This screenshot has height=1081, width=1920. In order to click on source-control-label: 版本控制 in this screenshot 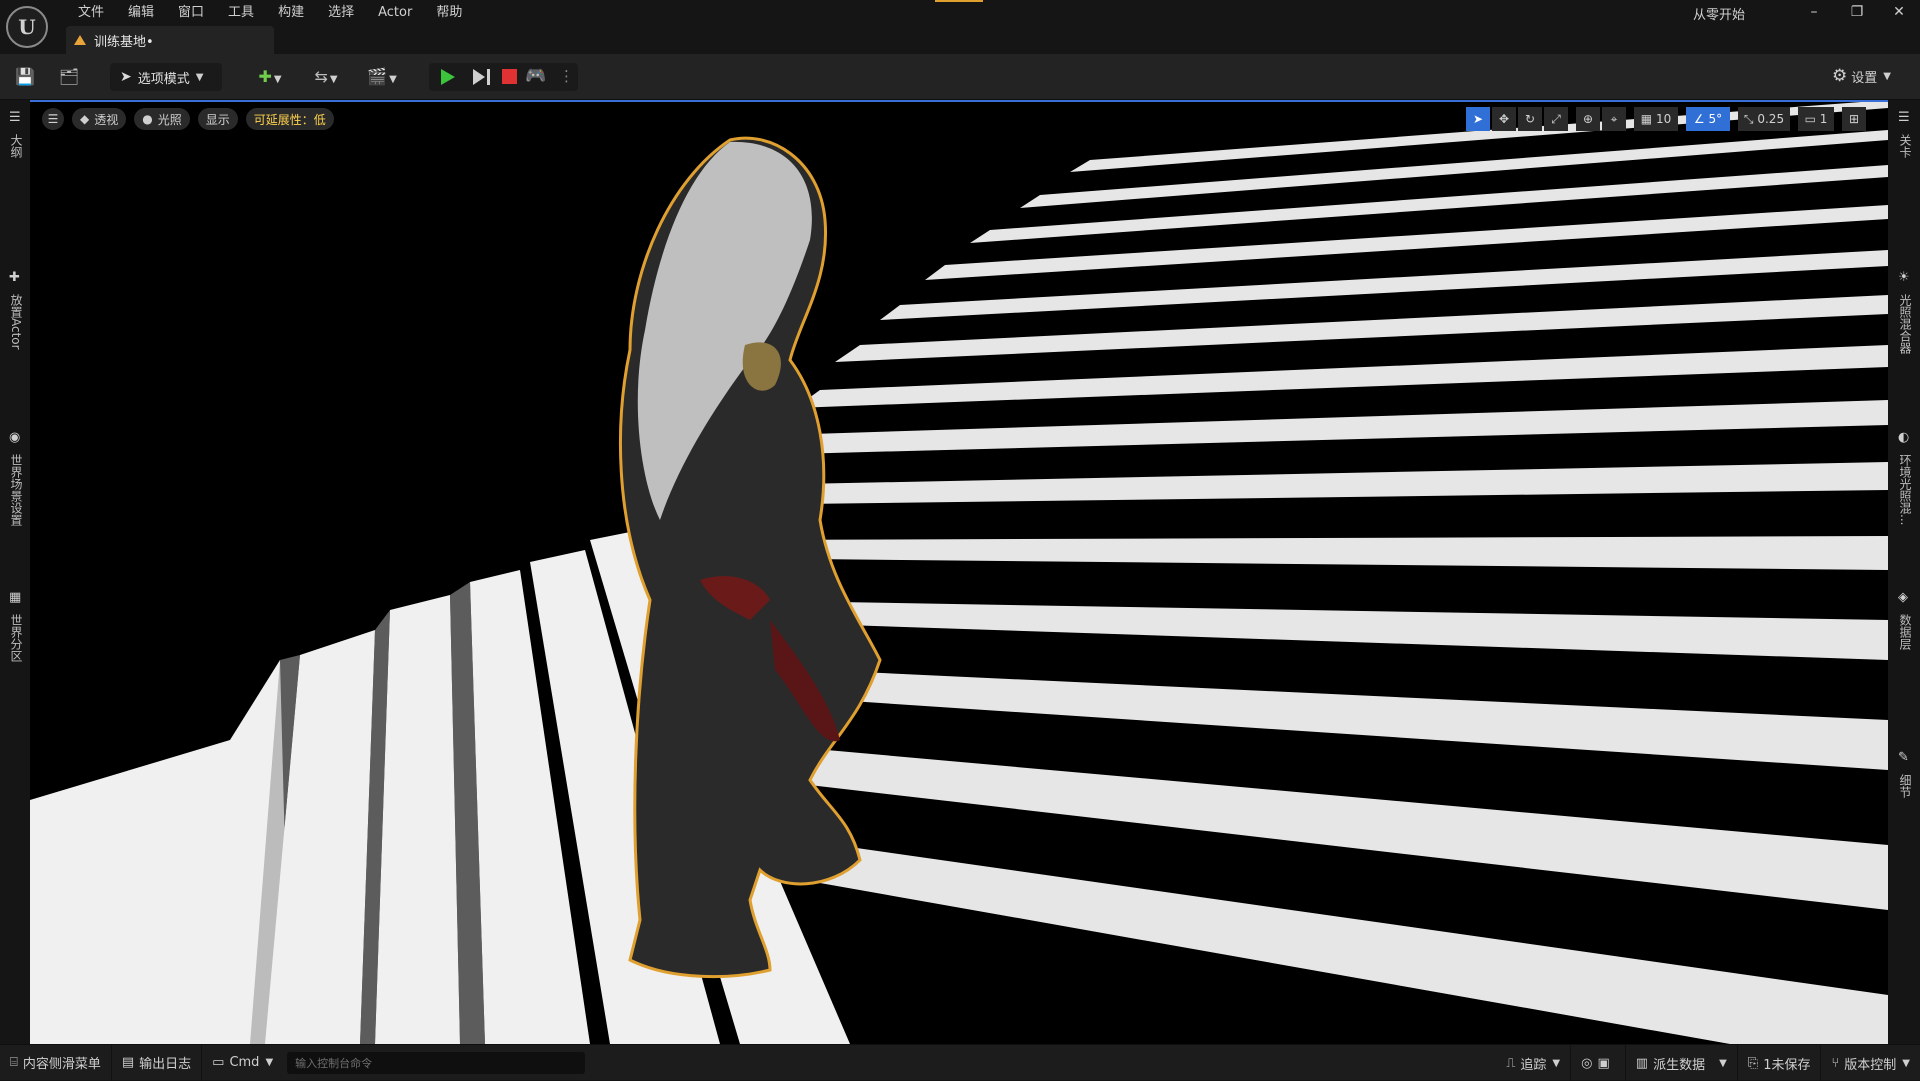, I will do `click(1870, 1065)`.